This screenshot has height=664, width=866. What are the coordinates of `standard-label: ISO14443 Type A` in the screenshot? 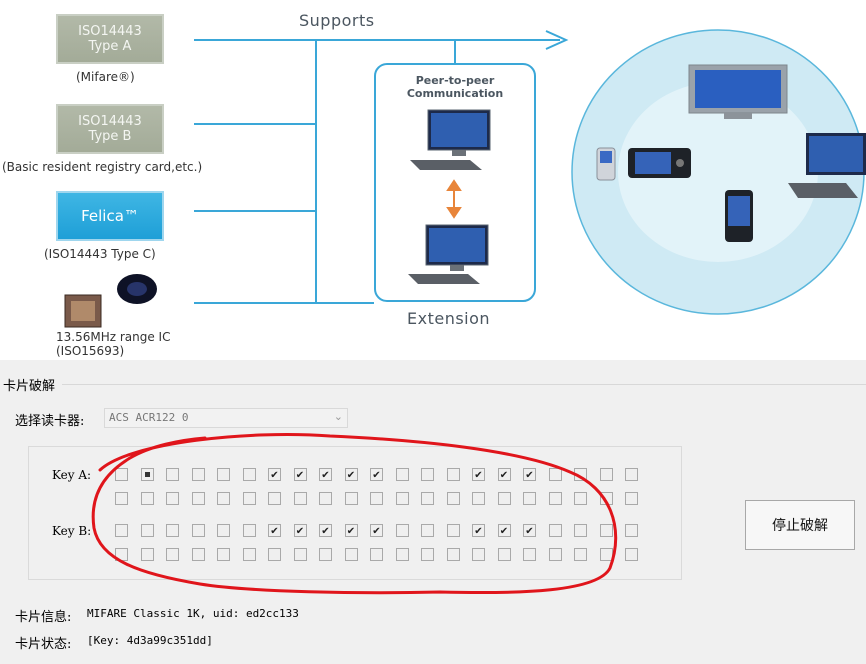 It's located at (110, 39).